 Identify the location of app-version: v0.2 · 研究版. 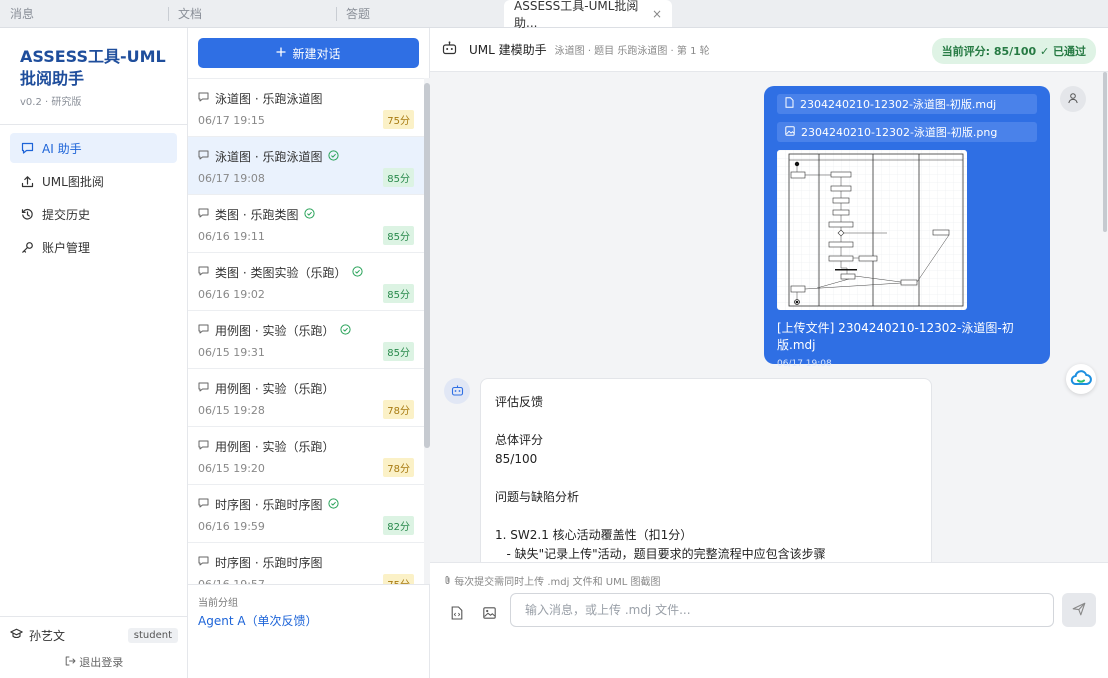
(51, 102).